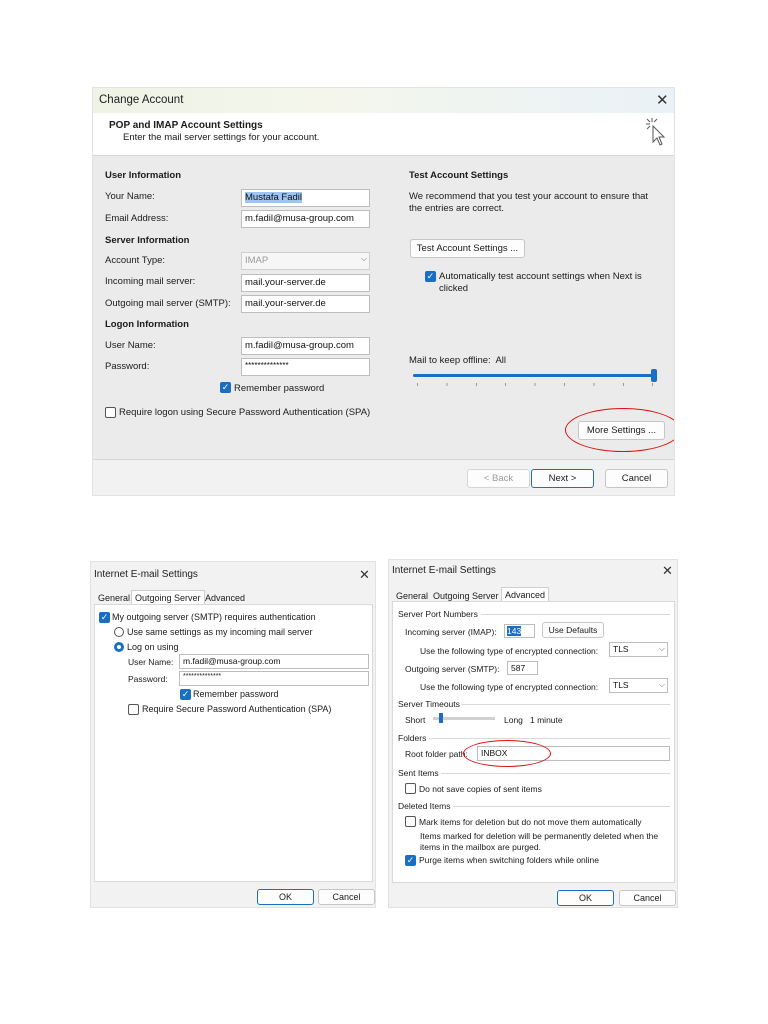  Describe the element at coordinates (514, 631) in the screenshot. I see `incoming-port-value: 143` at that location.